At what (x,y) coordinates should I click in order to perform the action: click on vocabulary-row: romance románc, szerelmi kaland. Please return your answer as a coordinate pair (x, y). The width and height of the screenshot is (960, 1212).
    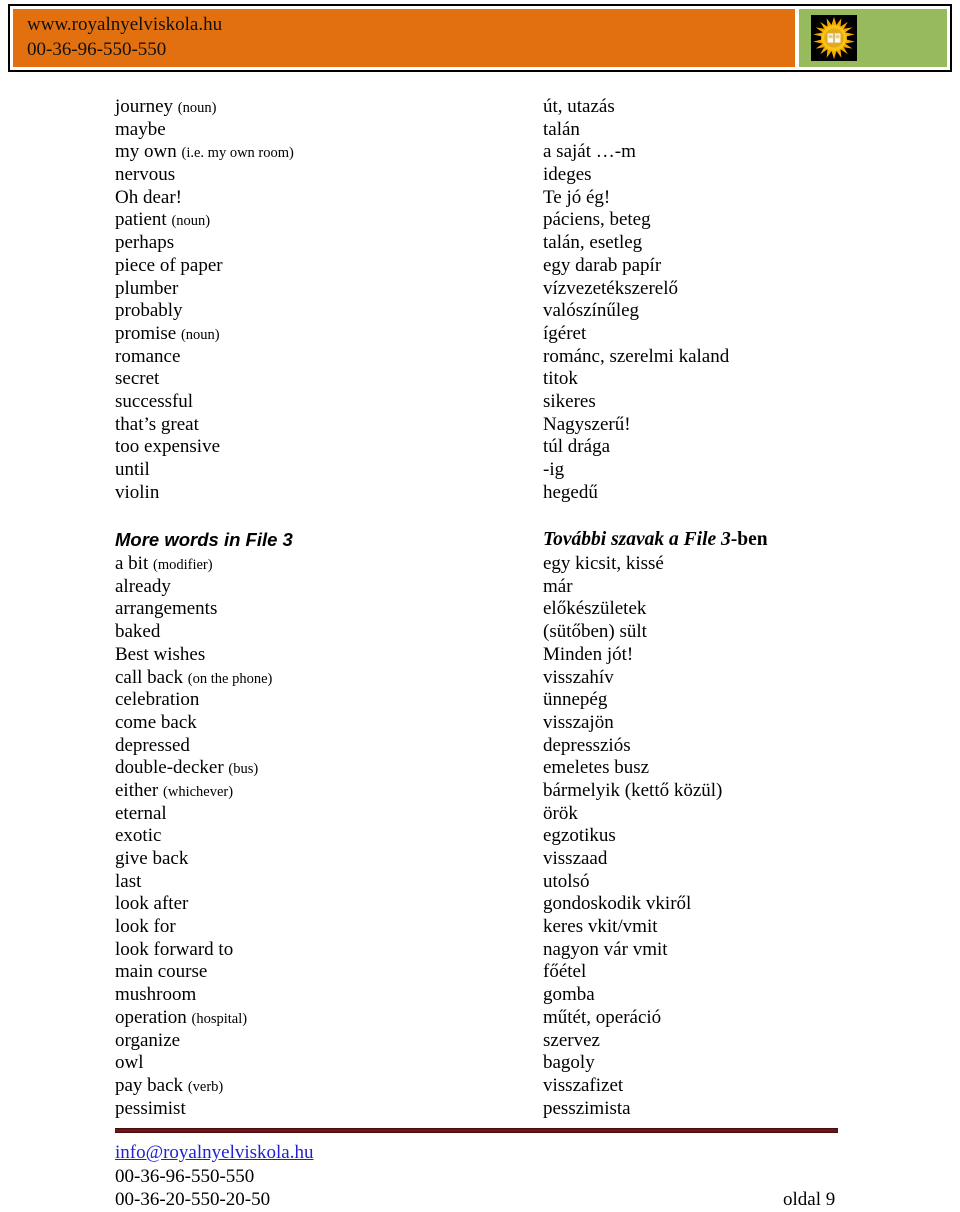
    Looking at the image, I should click on (480, 357).